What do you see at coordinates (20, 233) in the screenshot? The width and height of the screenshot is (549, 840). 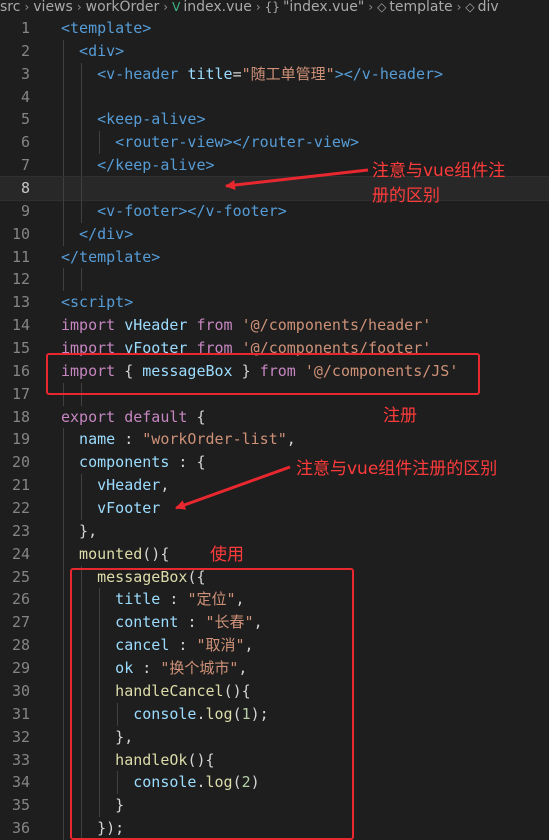 I see `line-number: 10` at bounding box center [20, 233].